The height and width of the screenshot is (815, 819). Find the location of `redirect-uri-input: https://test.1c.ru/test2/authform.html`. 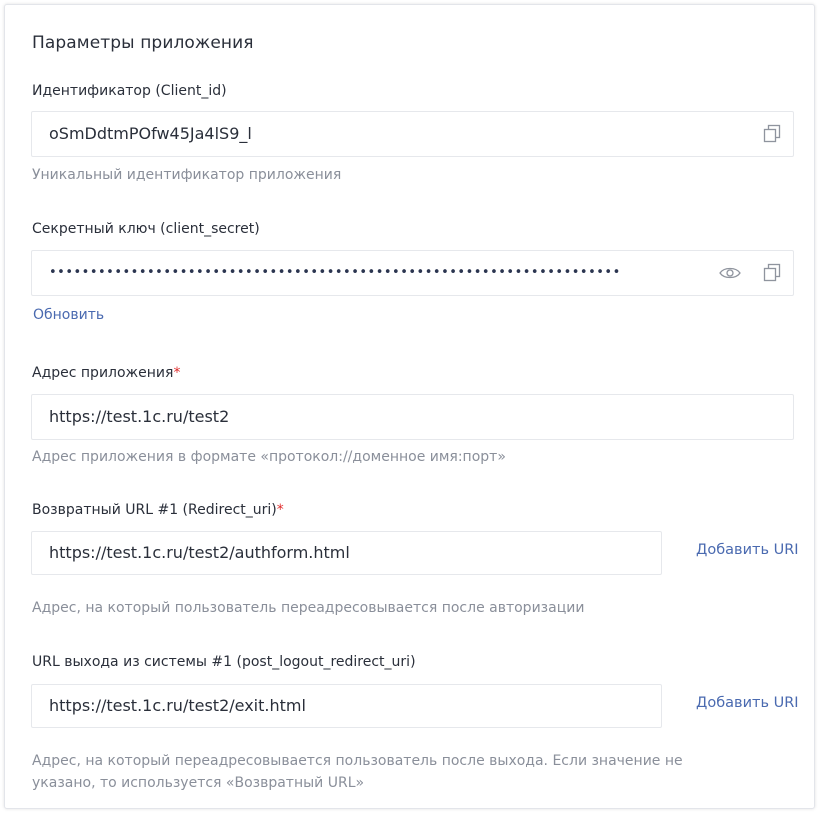

redirect-uri-input: https://test.1c.ru/test2/authform.html is located at coordinates (346, 553).